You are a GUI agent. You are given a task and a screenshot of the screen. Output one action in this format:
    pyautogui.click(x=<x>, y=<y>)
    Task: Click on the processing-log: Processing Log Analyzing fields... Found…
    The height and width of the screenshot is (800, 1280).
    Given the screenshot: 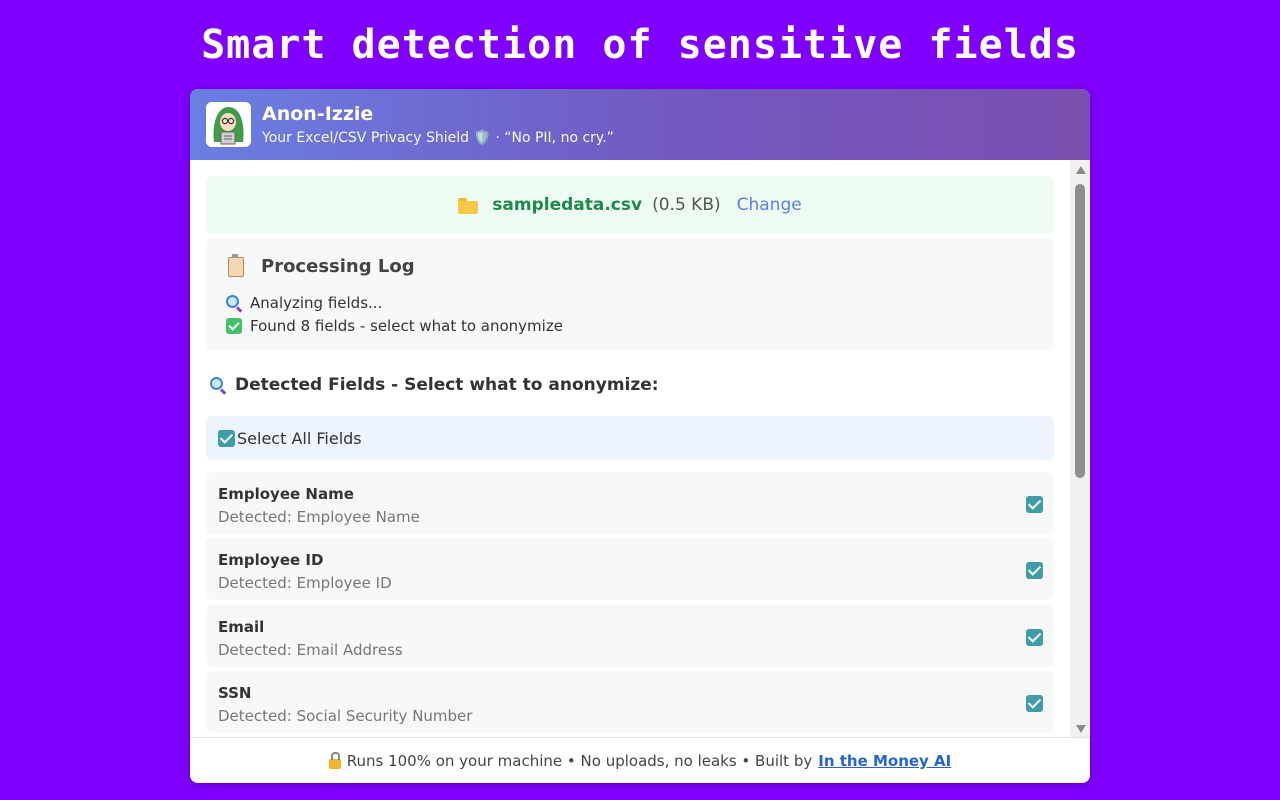 What is the action you would take?
    pyautogui.click(x=630, y=294)
    